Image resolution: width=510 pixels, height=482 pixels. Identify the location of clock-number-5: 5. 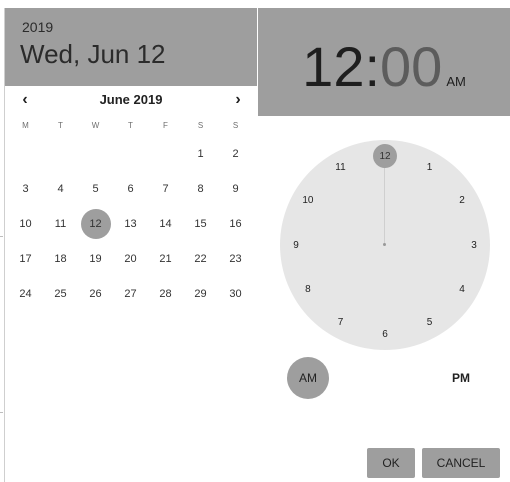
(430, 322).